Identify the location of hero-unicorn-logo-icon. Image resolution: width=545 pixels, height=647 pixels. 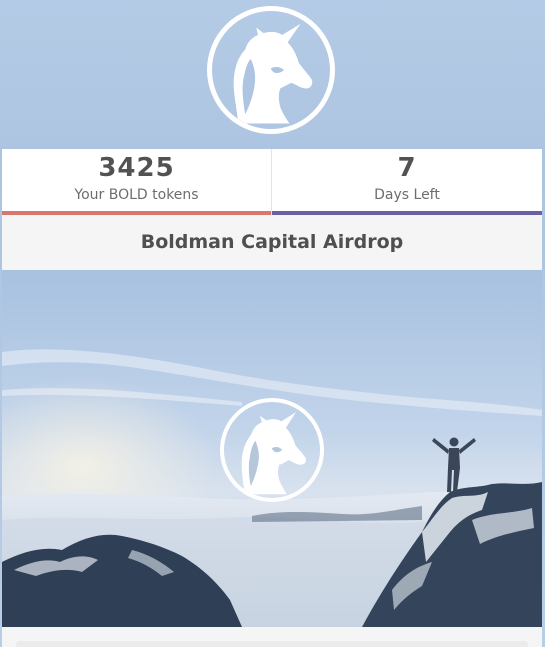
(272, 450).